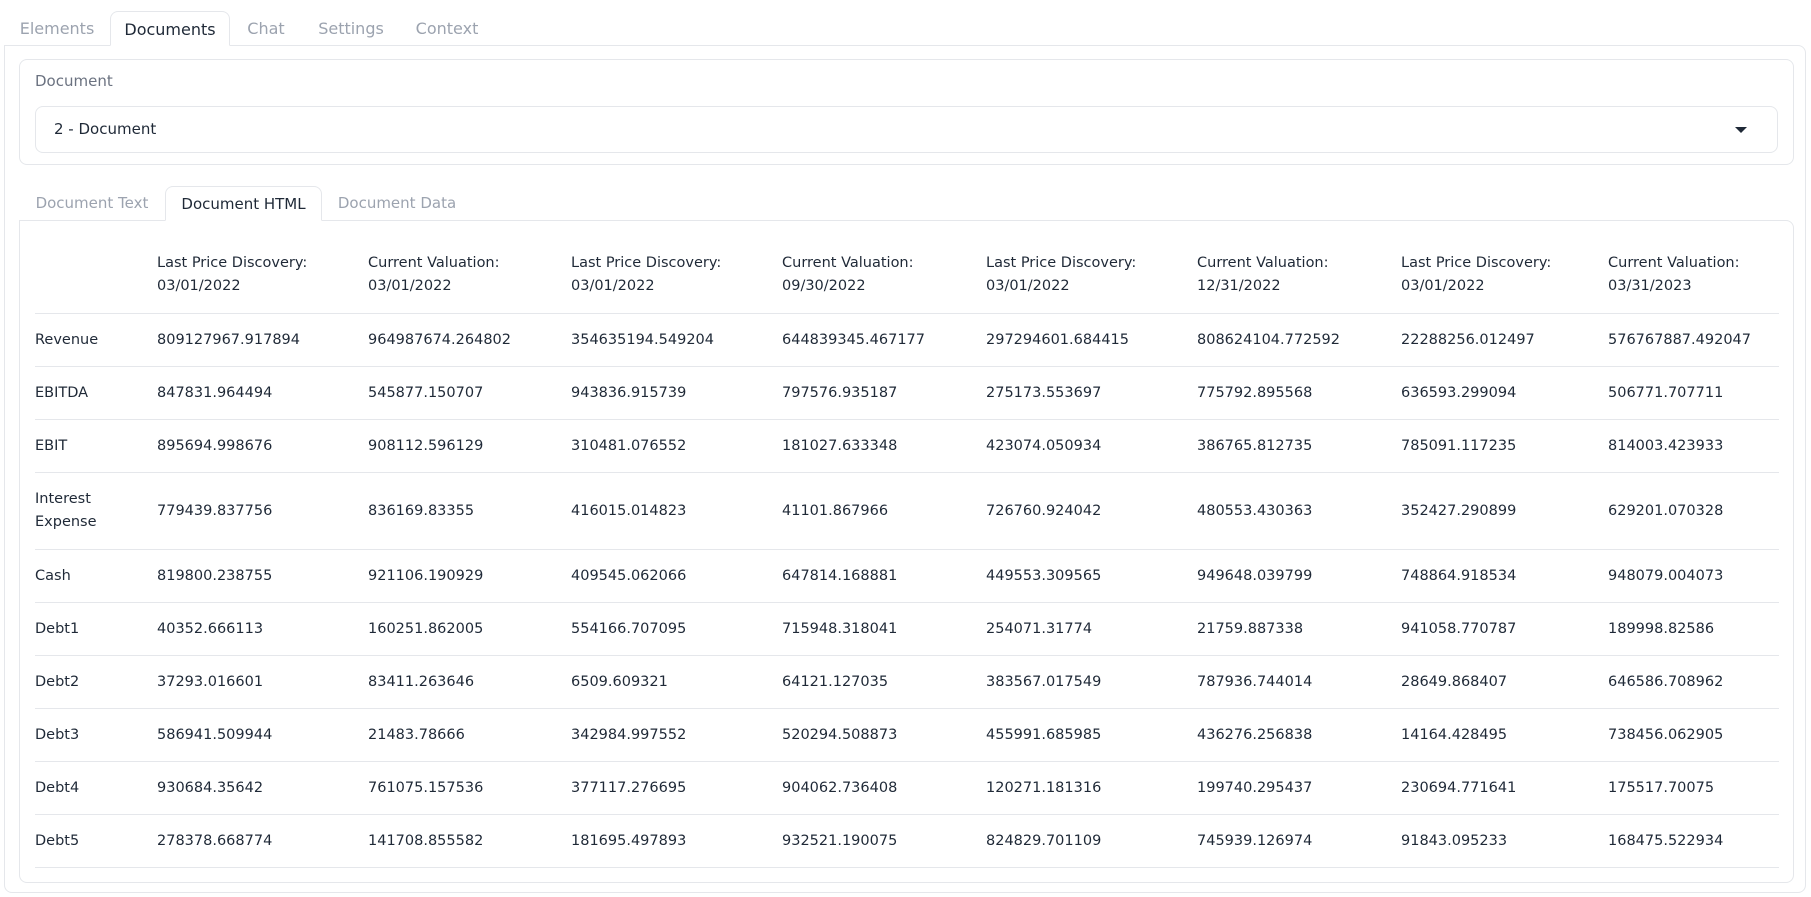  What do you see at coordinates (884, 682) in the screenshot?
I see `table-cell: 64121.127035` at bounding box center [884, 682].